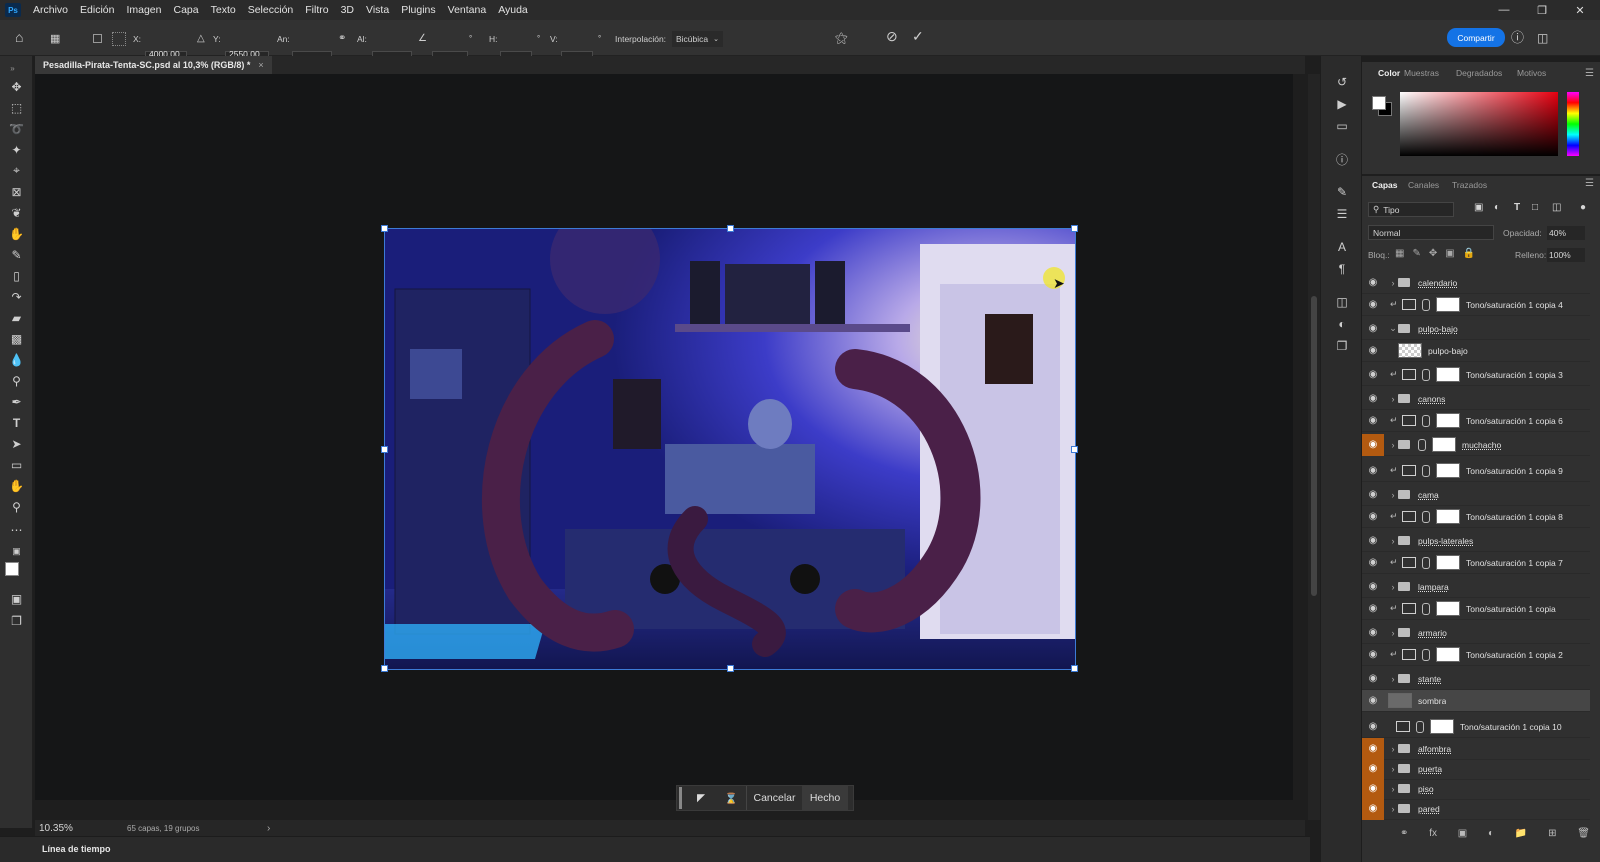 Image resolution: width=1600 pixels, height=862 pixels. Describe the element at coordinates (342, 38) in the screenshot. I see `link-ratio-icon: ⚭` at that location.